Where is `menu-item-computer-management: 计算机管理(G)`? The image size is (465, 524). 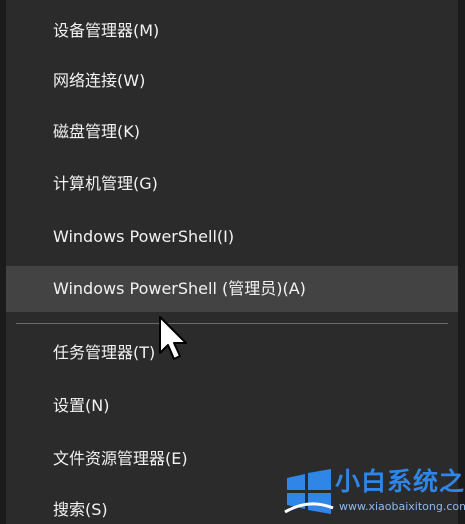 menu-item-computer-management: 计算机管理(G) is located at coordinates (232, 184).